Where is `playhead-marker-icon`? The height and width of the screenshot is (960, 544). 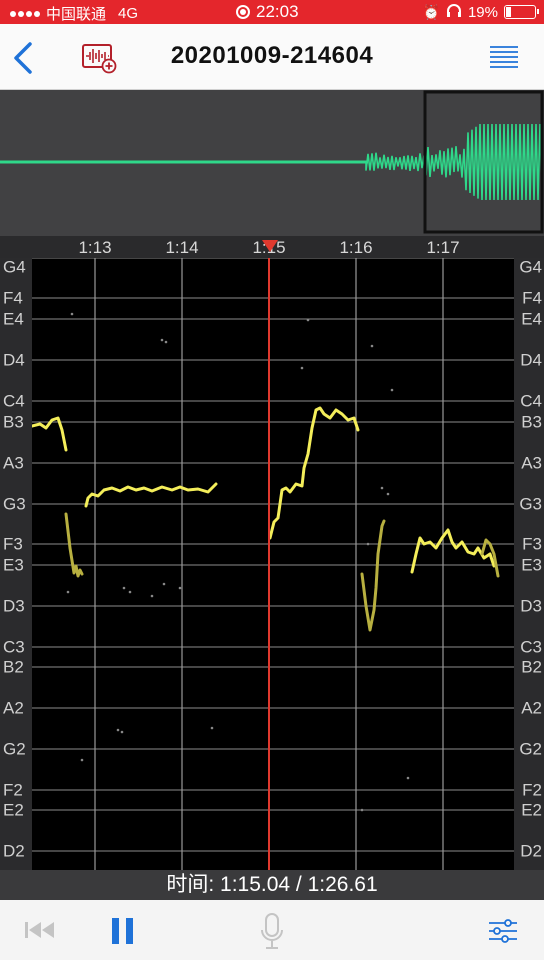
playhead-marker-icon is located at coordinates (270, 246).